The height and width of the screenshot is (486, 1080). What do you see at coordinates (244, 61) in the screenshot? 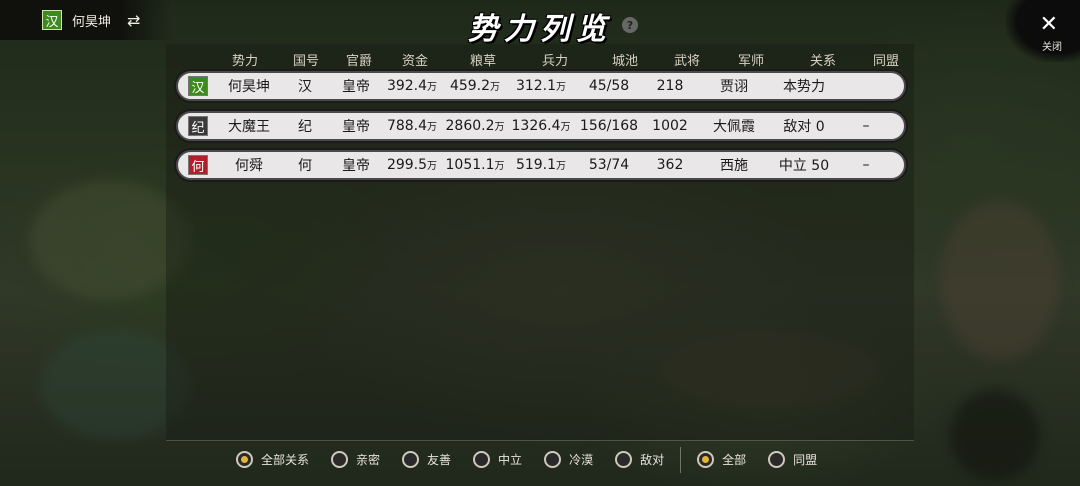
I see `header-faction: 势力` at bounding box center [244, 61].